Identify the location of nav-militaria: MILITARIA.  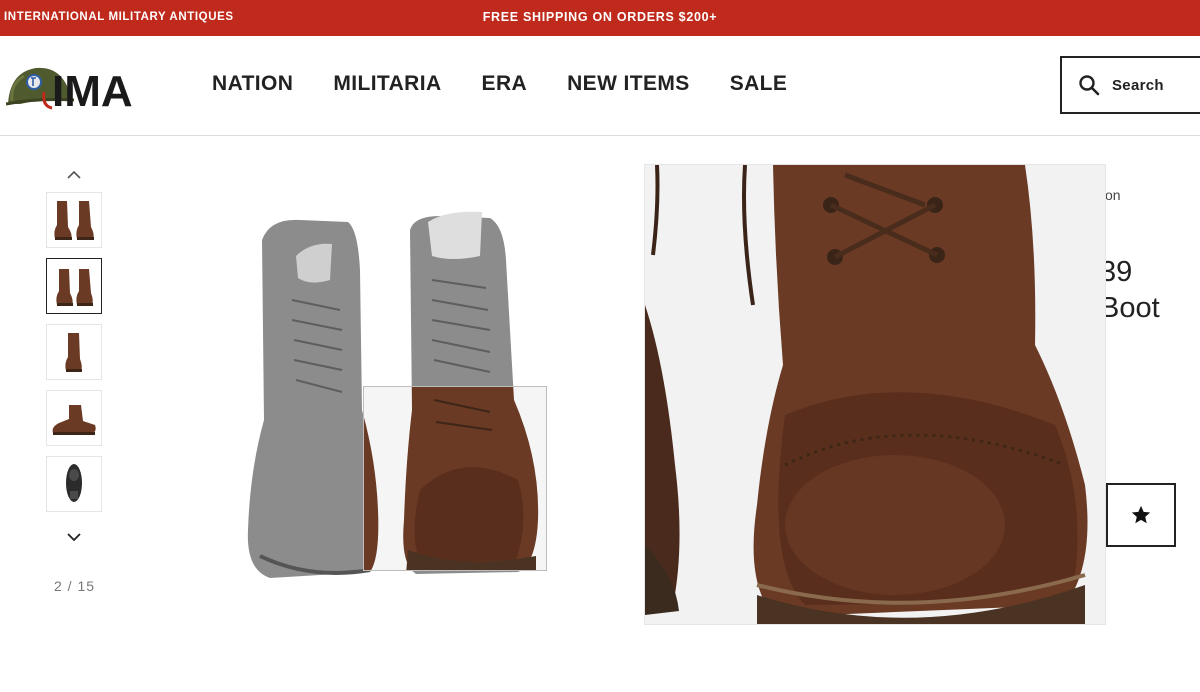
(387, 84).